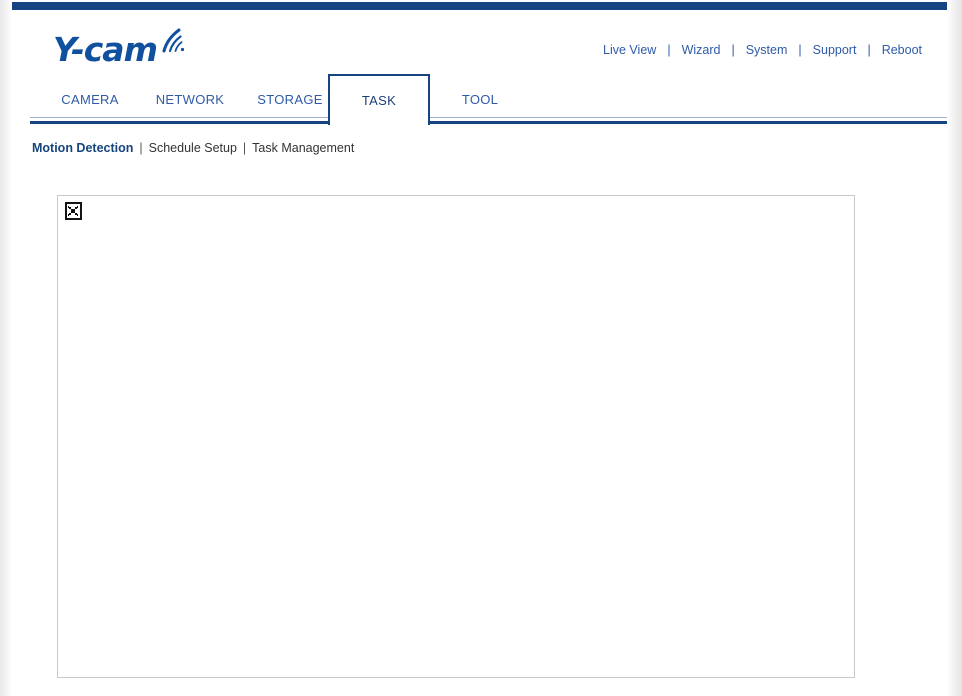 The height and width of the screenshot is (696, 962). What do you see at coordinates (479, 6) in the screenshot?
I see `top-accent-bar` at bounding box center [479, 6].